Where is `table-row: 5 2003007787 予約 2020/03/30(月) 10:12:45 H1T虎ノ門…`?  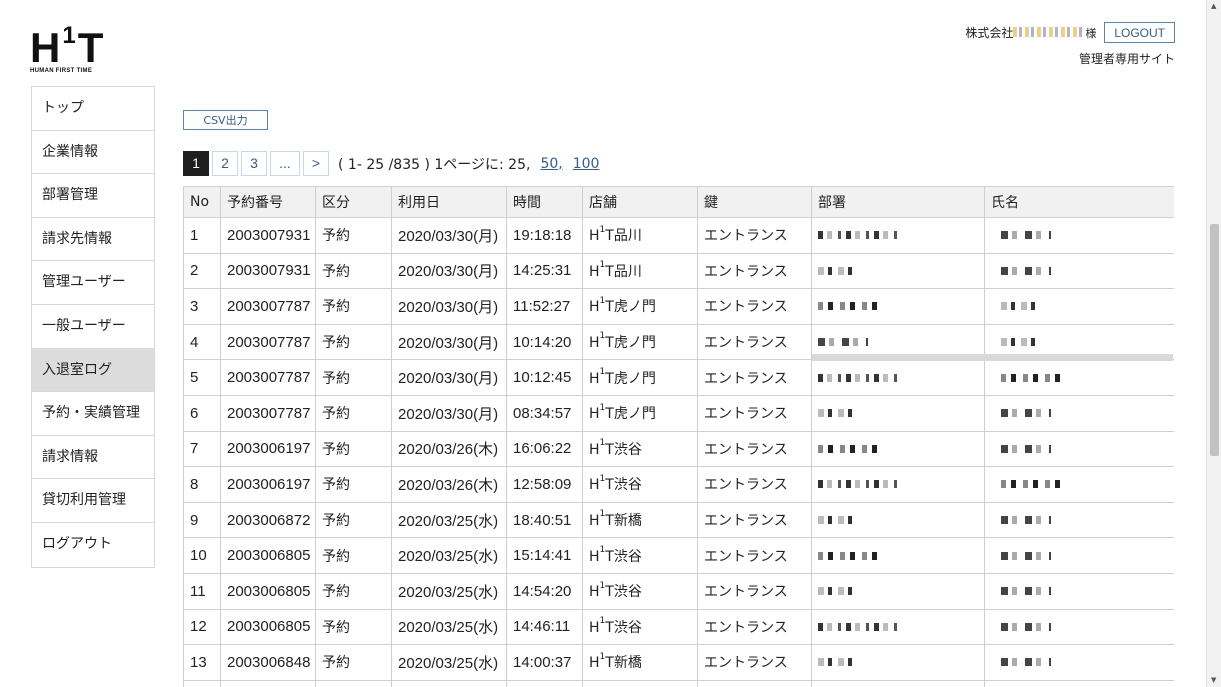 table-row: 5 2003007787 予約 2020/03/30(月) 10:12:45 H1T虎ノ門… is located at coordinates (678, 377).